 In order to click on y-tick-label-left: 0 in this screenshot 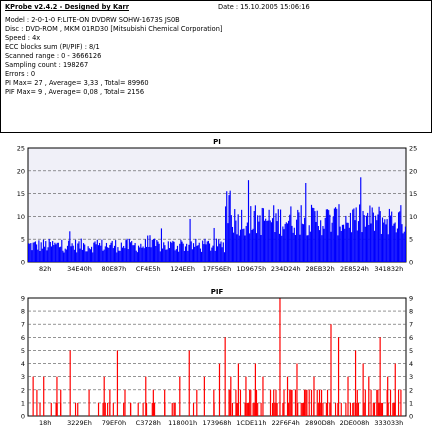, I will do `click(23, 263)`.